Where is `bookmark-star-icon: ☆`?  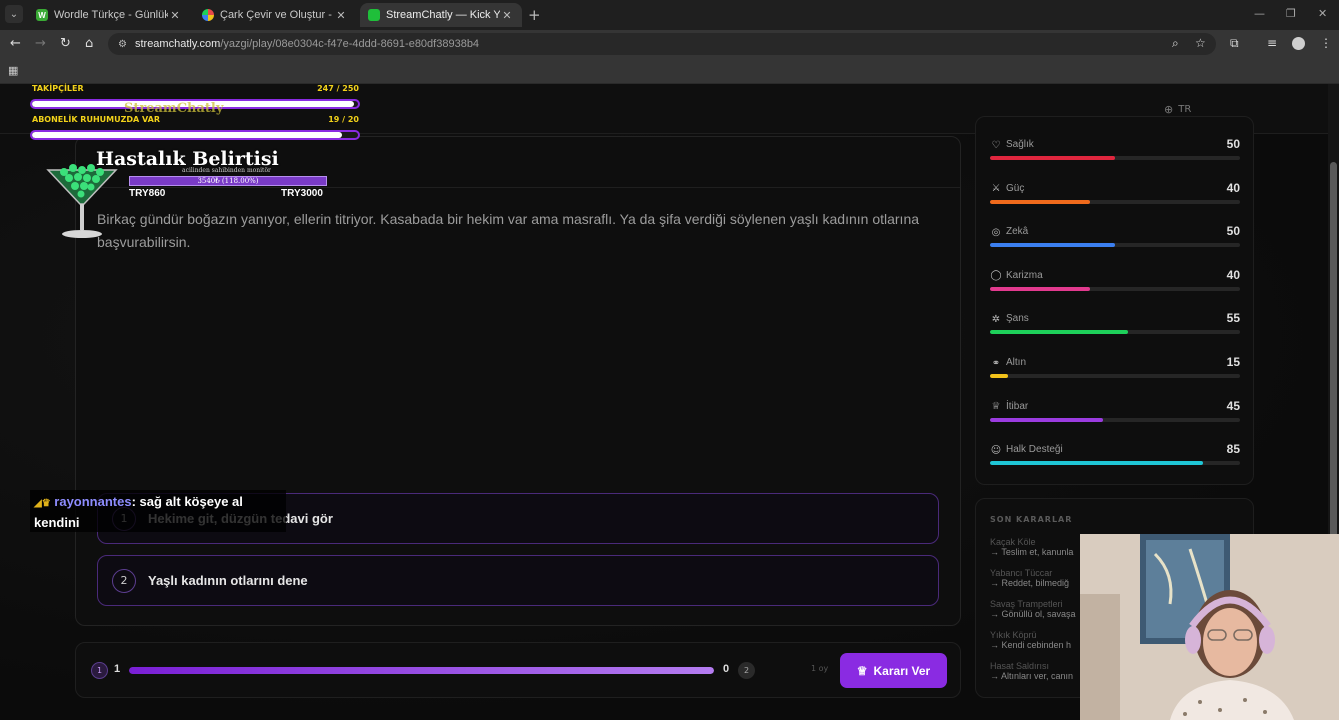 bookmark-star-icon: ☆ is located at coordinates (1200, 43).